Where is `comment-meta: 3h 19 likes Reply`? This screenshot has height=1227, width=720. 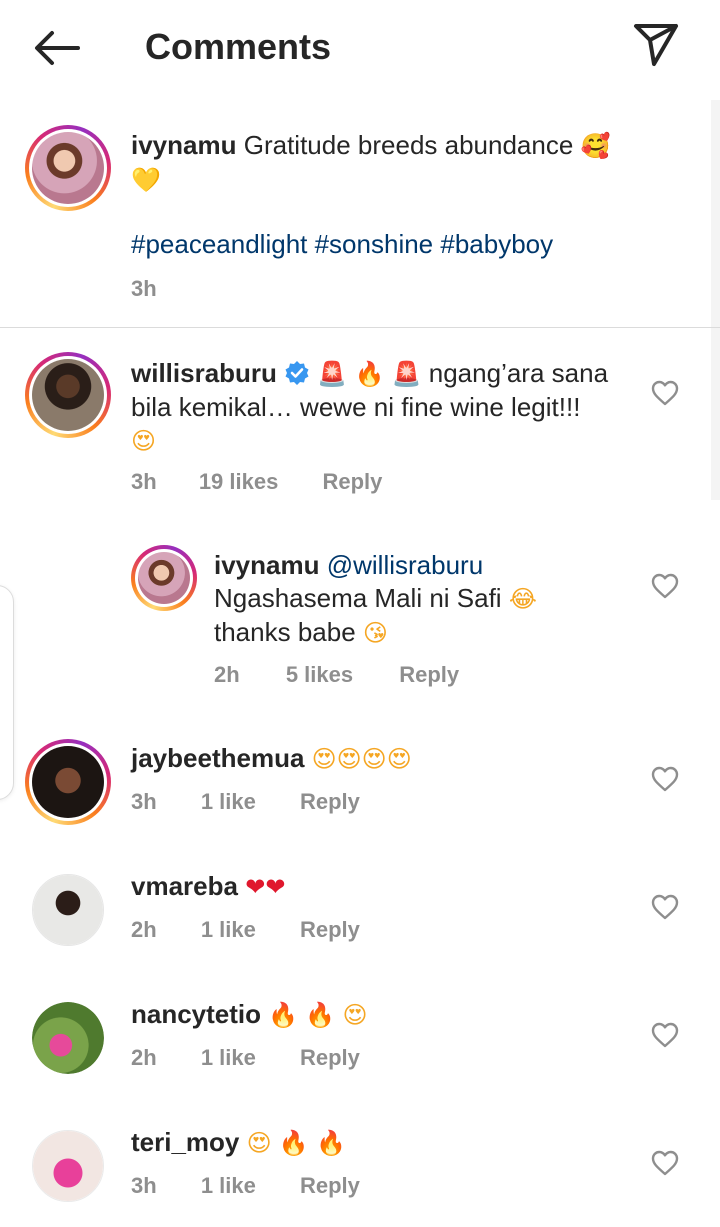 comment-meta: 3h 19 likes Reply is located at coordinates (256, 482).